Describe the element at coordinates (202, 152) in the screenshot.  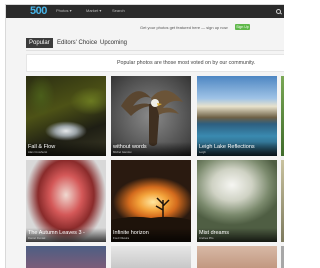
I see `photo-author: Leigh` at that location.